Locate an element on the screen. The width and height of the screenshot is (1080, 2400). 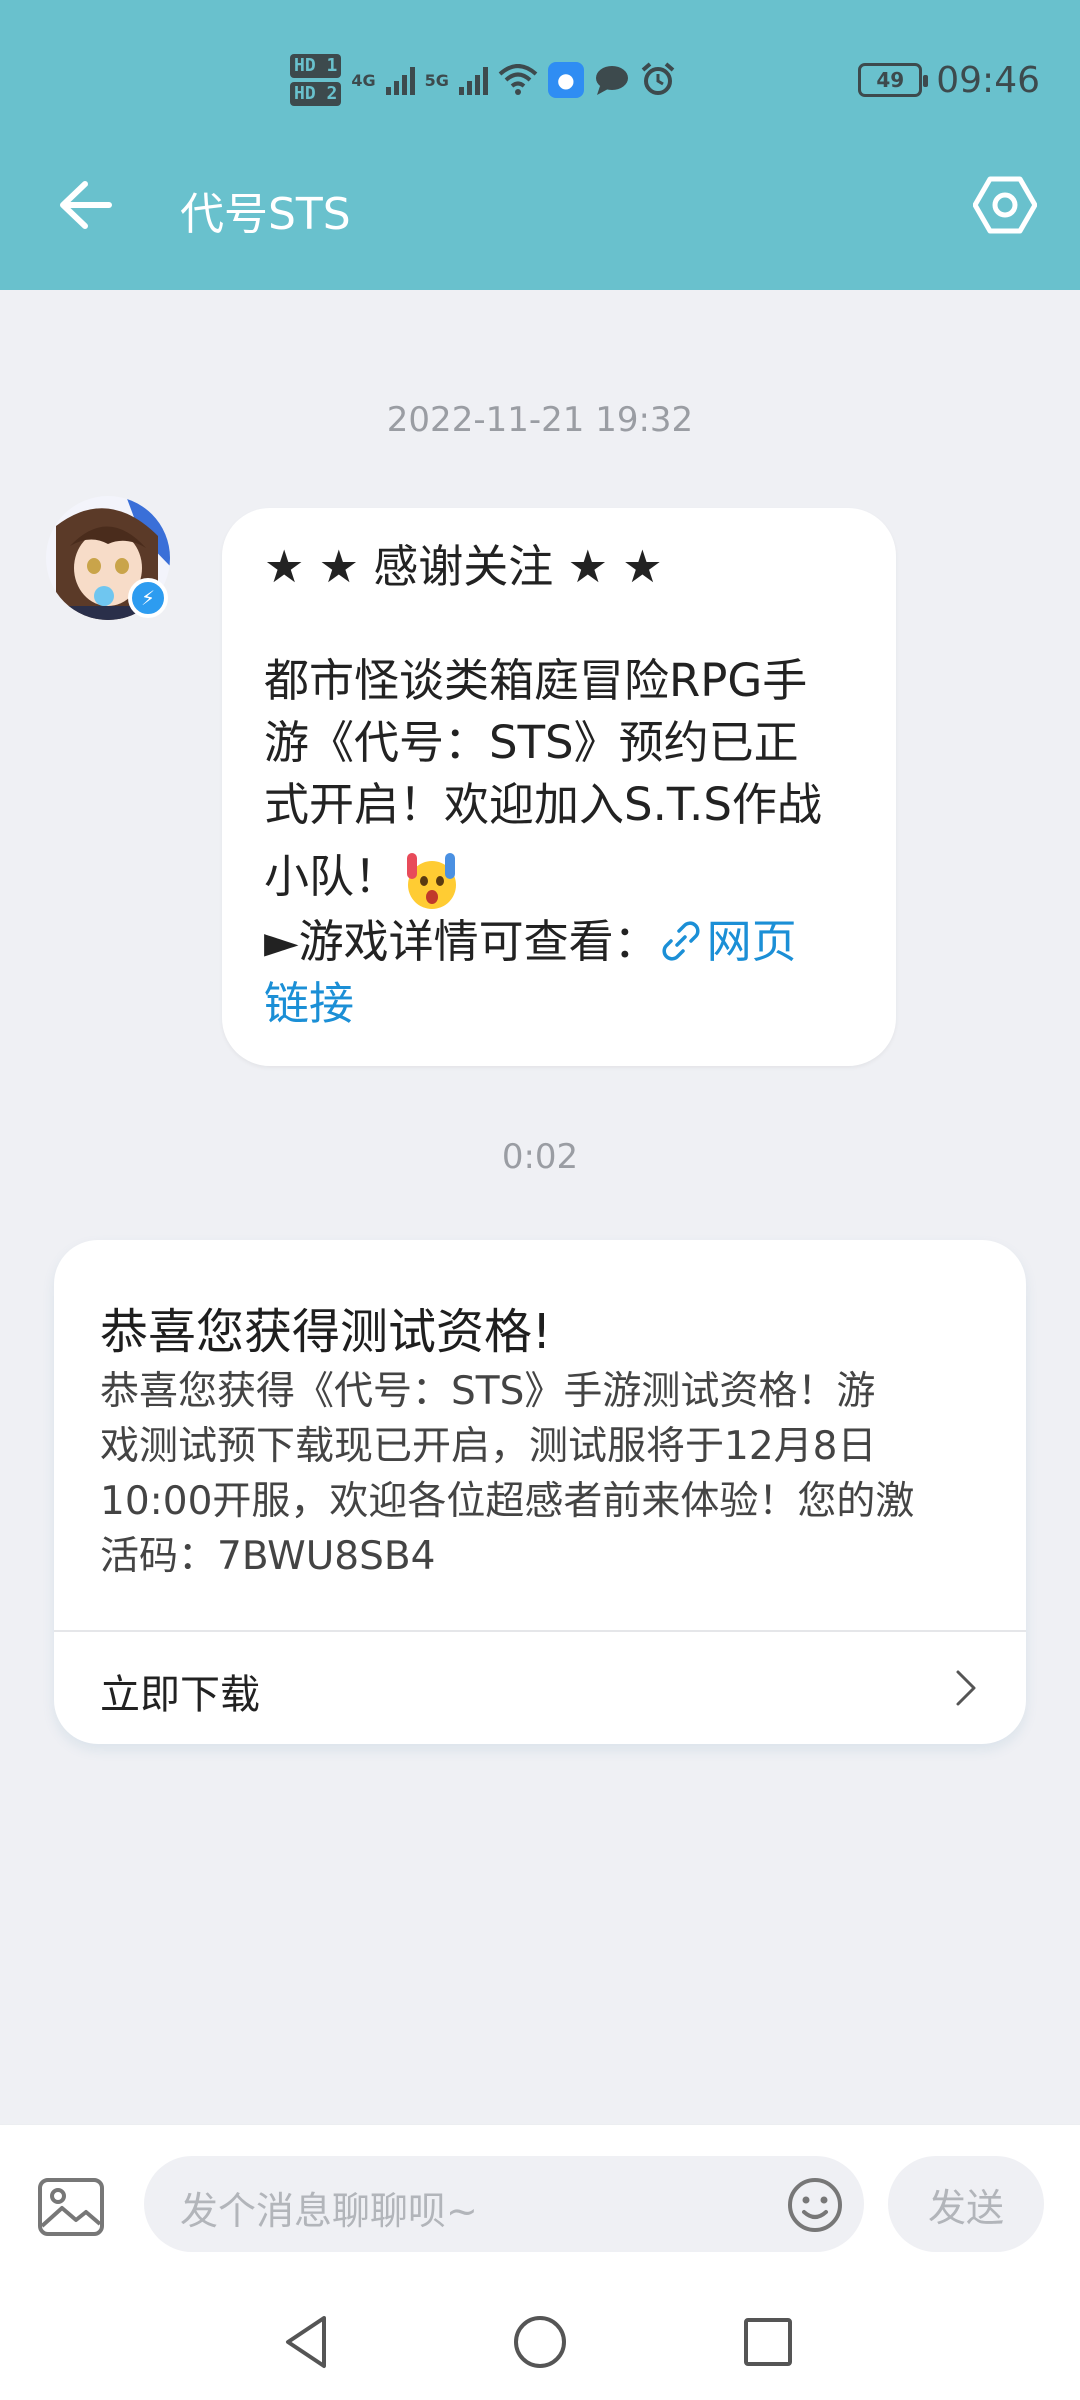
card-title: 恭喜您获得测试资格! is located at coordinates (326, 1332).